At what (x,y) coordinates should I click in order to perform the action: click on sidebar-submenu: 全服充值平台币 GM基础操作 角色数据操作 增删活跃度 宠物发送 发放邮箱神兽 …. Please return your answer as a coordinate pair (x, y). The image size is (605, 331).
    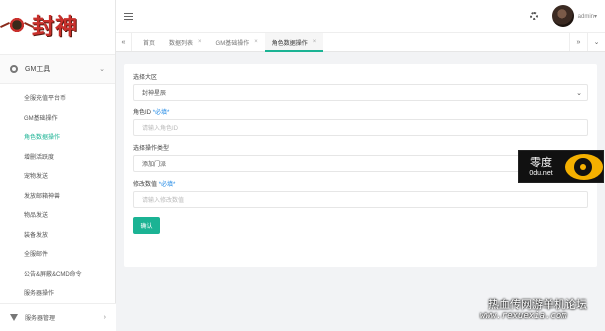
    Looking at the image, I should click on (57, 194).